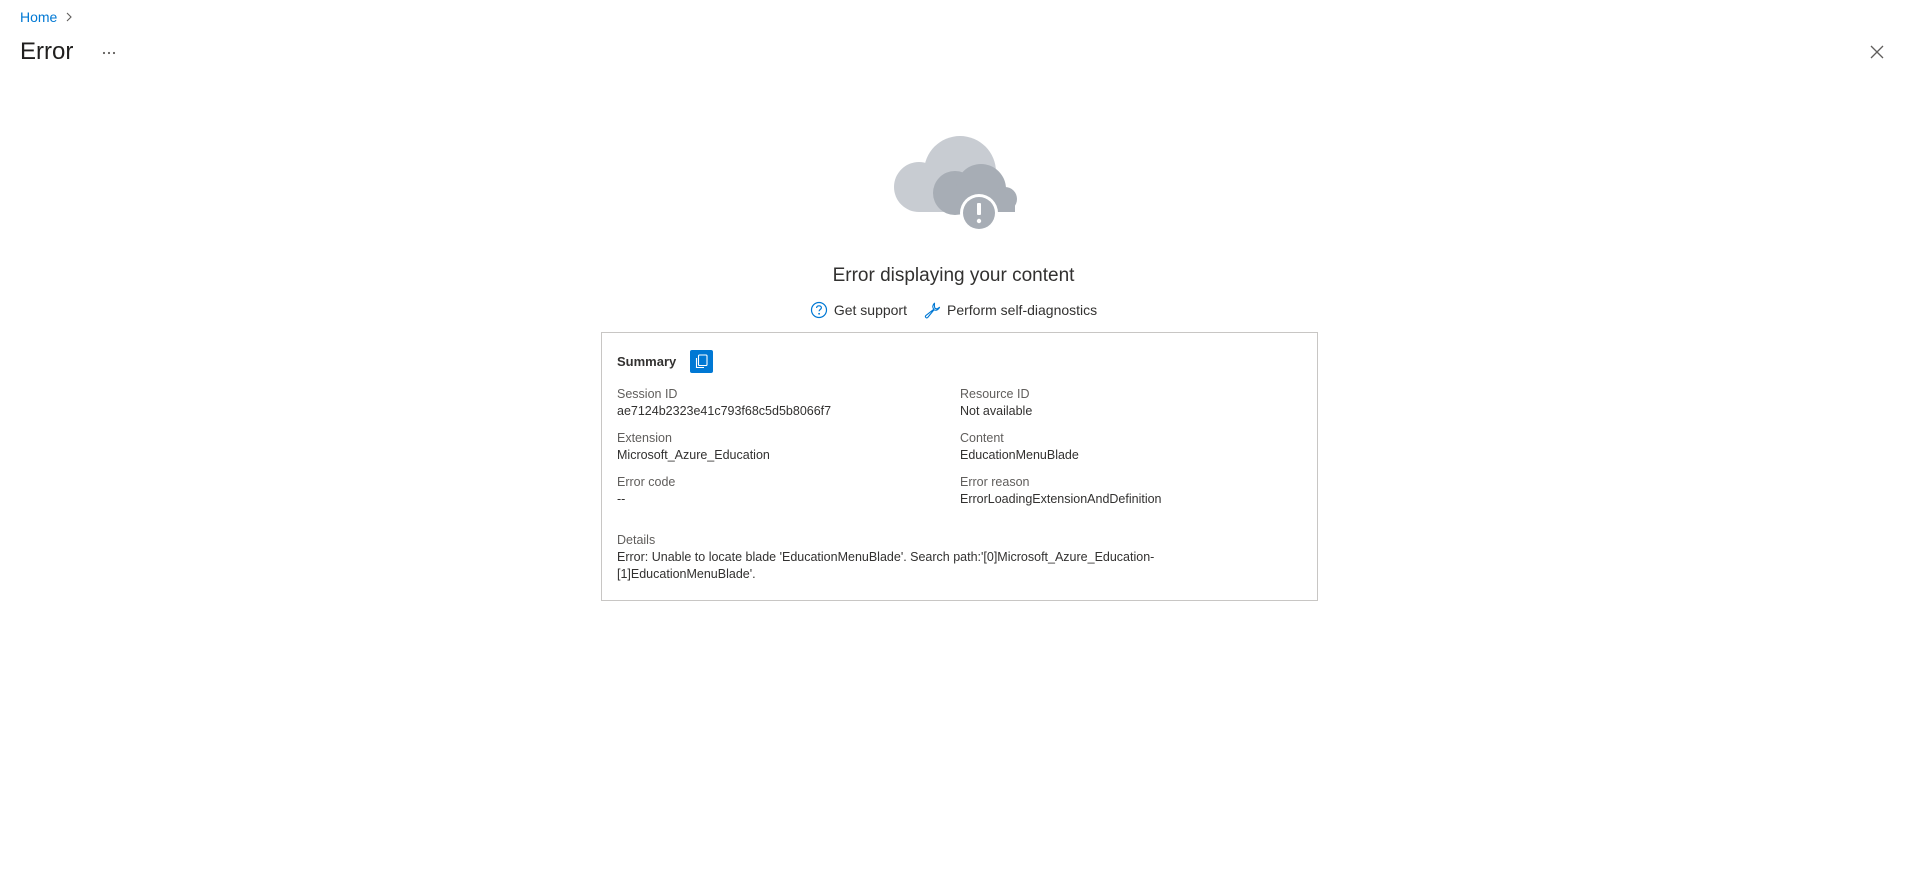  Describe the element at coordinates (1131, 403) in the screenshot. I see `resource-id-field: Resource ID Not available` at that location.